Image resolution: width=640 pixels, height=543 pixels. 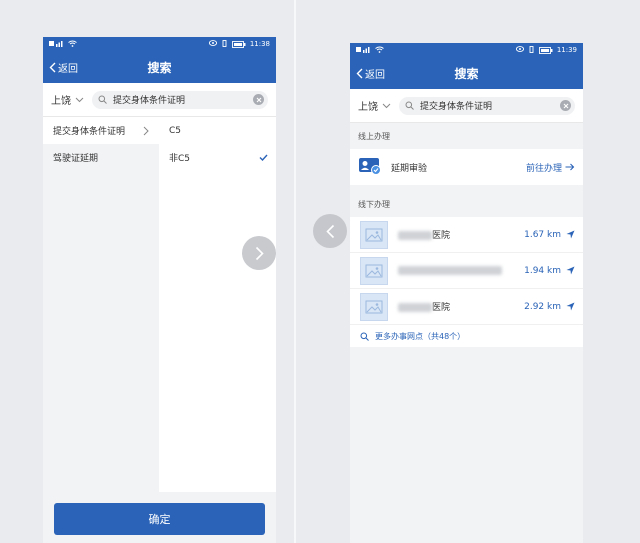 I want to click on category-item: 提交身体条件证明, so click(x=101, y=130).